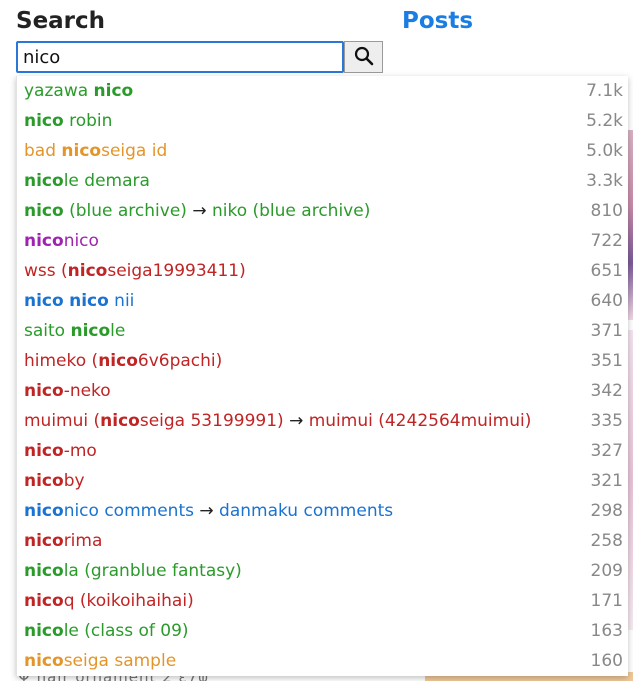 The width and height of the screenshot is (633, 681). Describe the element at coordinates (322, 181) in the screenshot. I see `autocomplete-item: nicole demara 3.3k` at that location.